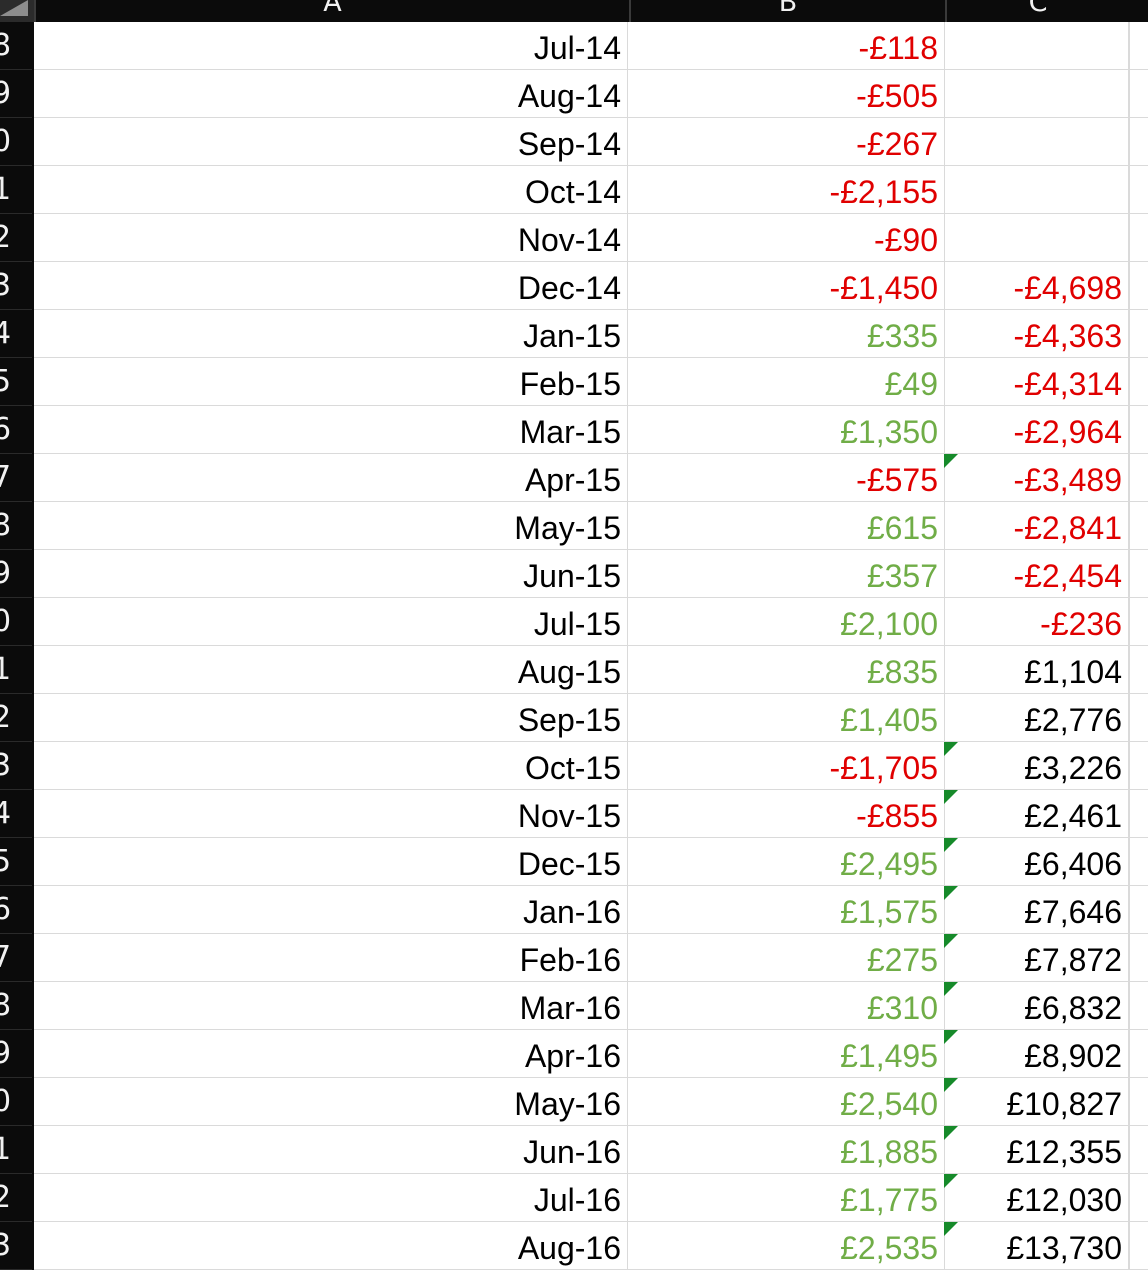 The width and height of the screenshot is (1148, 1270). What do you see at coordinates (331, 429) in the screenshot?
I see `cell-month: Mar-15` at bounding box center [331, 429].